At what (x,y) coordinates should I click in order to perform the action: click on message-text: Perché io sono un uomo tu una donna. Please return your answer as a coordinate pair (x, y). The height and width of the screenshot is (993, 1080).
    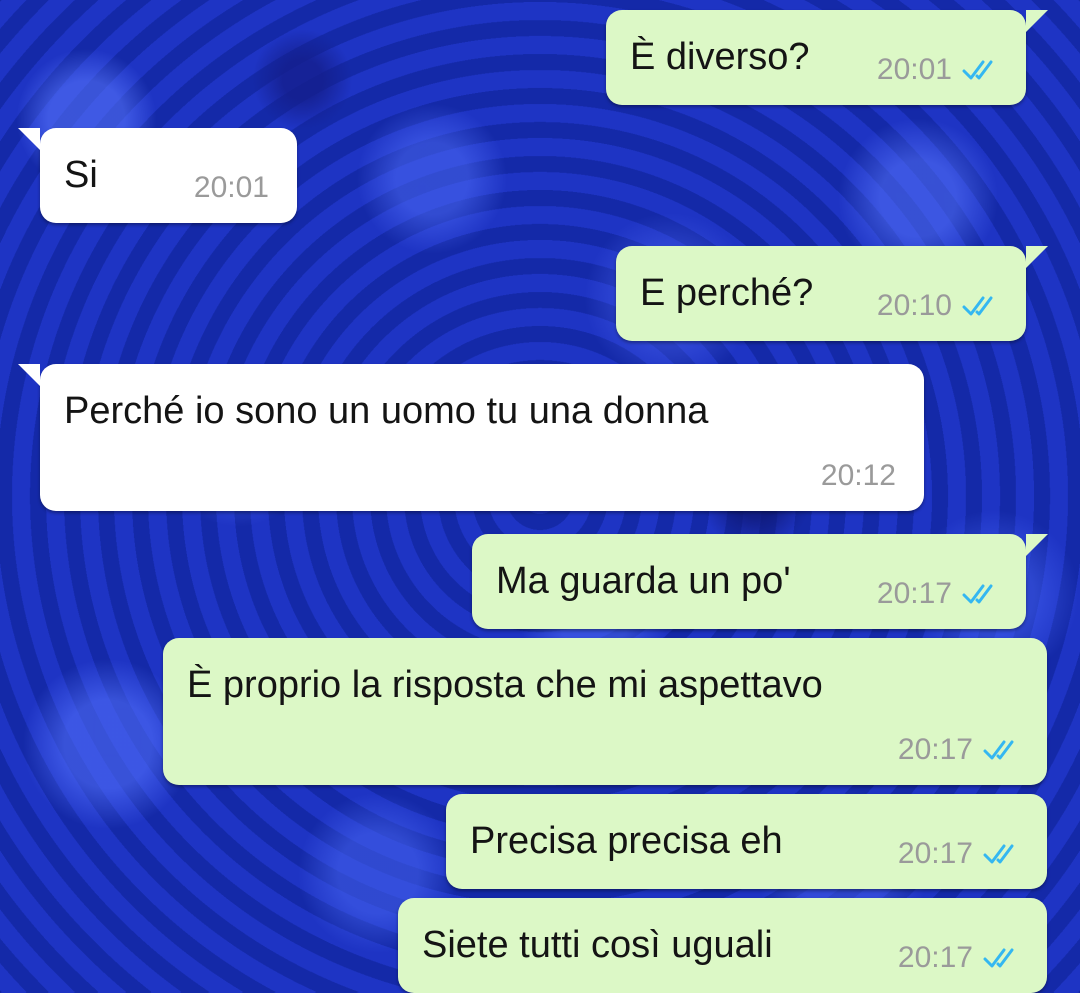
    Looking at the image, I should click on (386, 411).